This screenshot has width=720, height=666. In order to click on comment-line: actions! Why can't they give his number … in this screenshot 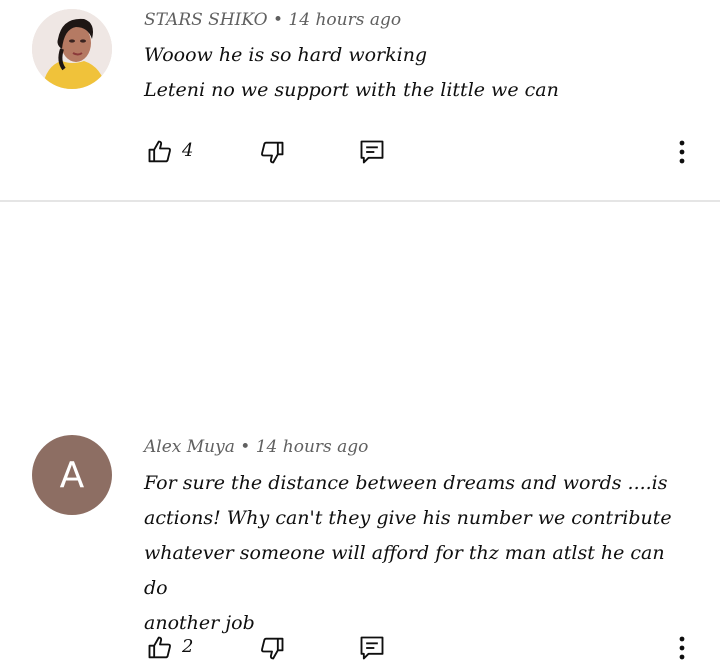, I will do `click(408, 518)`.